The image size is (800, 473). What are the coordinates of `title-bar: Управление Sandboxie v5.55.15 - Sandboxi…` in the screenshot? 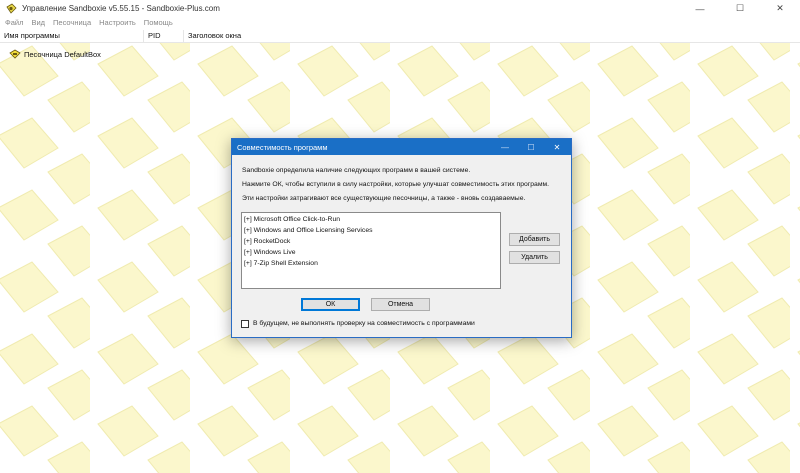 It's located at (400, 8).